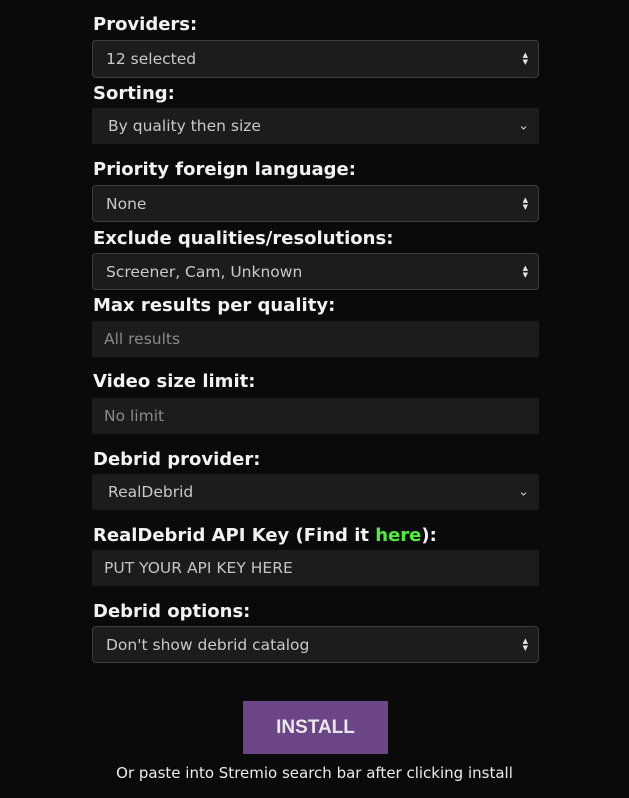 Image resolution: width=629 pixels, height=798 pixels. I want to click on providers-label: Providers:, so click(145, 24).